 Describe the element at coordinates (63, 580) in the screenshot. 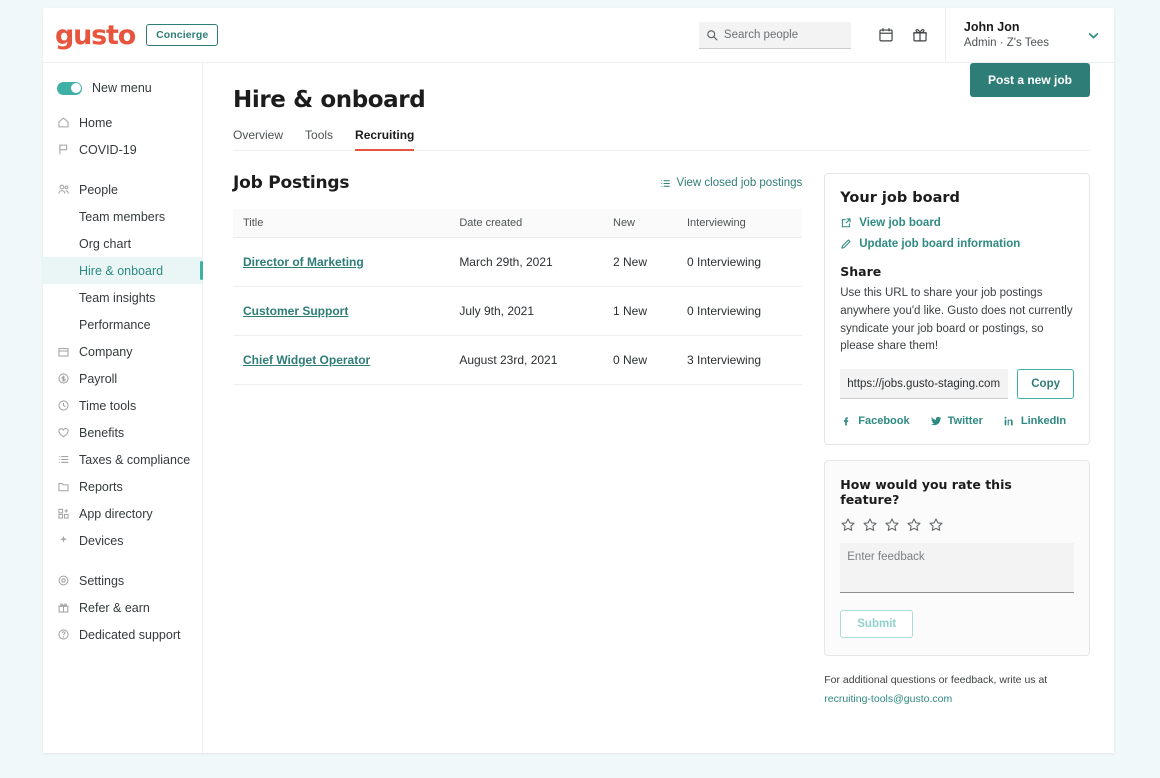

I see `gear-icon` at that location.